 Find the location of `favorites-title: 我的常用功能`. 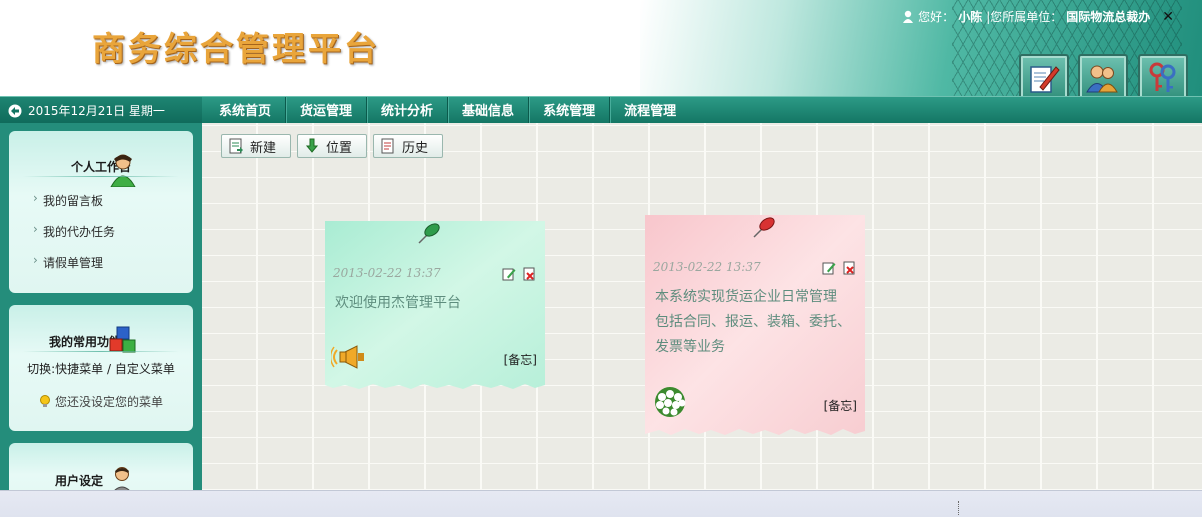

favorites-title: 我的常用功能 is located at coordinates (85, 342).